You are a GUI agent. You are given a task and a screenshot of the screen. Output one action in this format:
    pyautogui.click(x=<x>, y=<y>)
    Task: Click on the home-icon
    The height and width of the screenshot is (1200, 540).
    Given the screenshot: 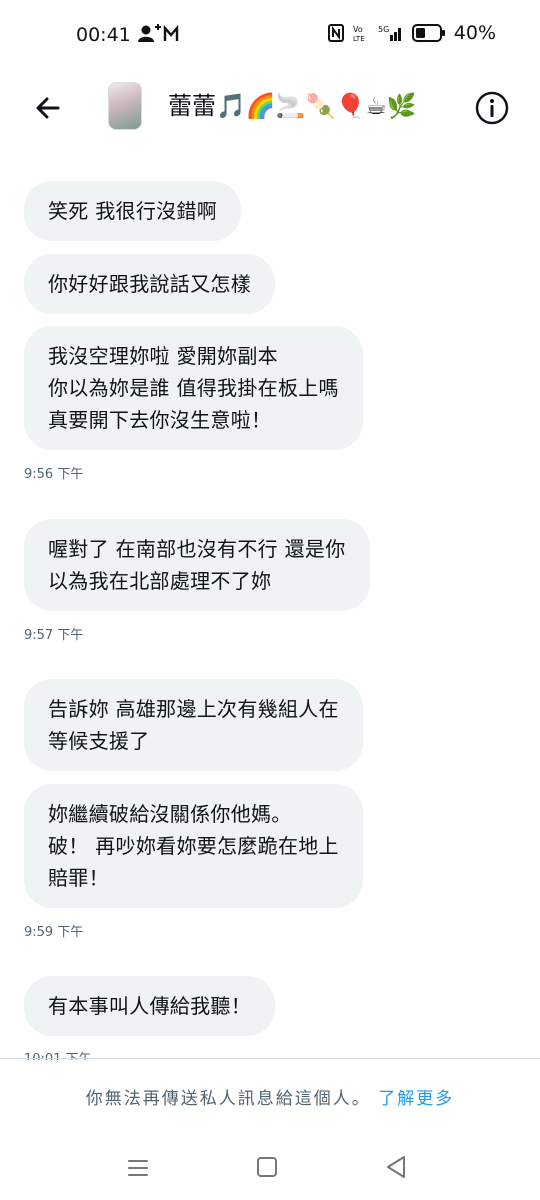 What is the action you would take?
    pyautogui.click(x=267, y=1167)
    